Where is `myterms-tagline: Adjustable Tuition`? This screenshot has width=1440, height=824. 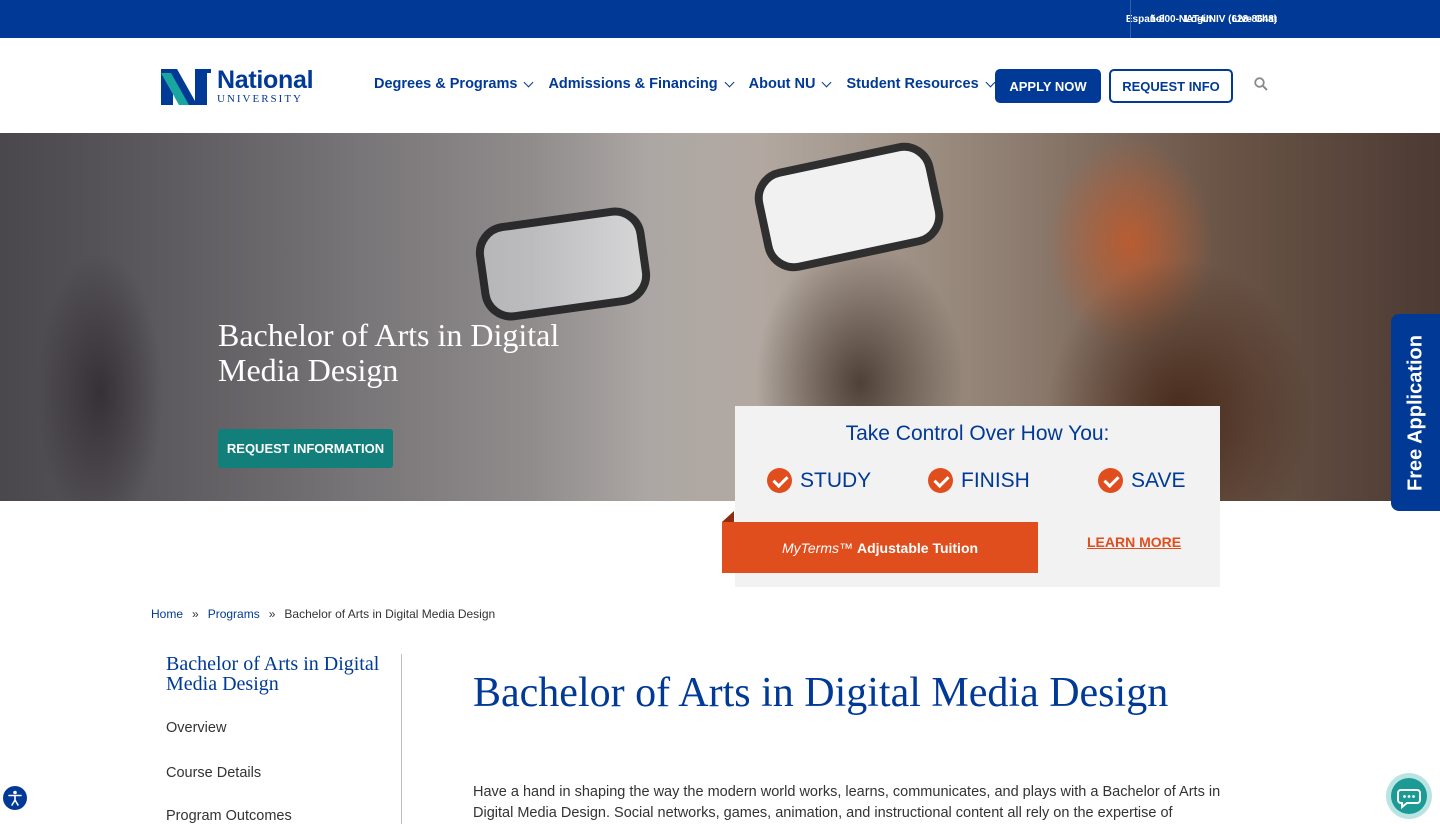 myterms-tagline: Adjustable Tuition is located at coordinates (917, 547).